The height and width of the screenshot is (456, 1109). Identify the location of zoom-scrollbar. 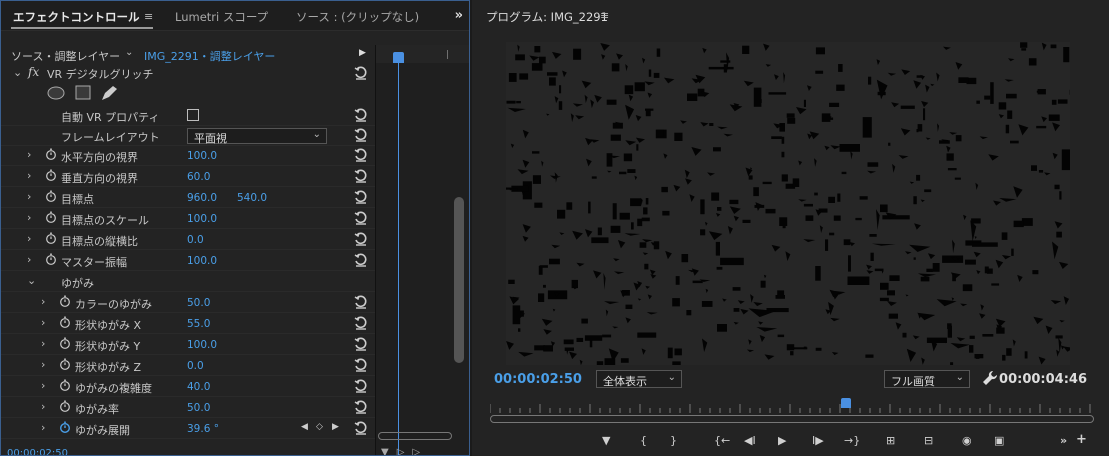
(792, 419).